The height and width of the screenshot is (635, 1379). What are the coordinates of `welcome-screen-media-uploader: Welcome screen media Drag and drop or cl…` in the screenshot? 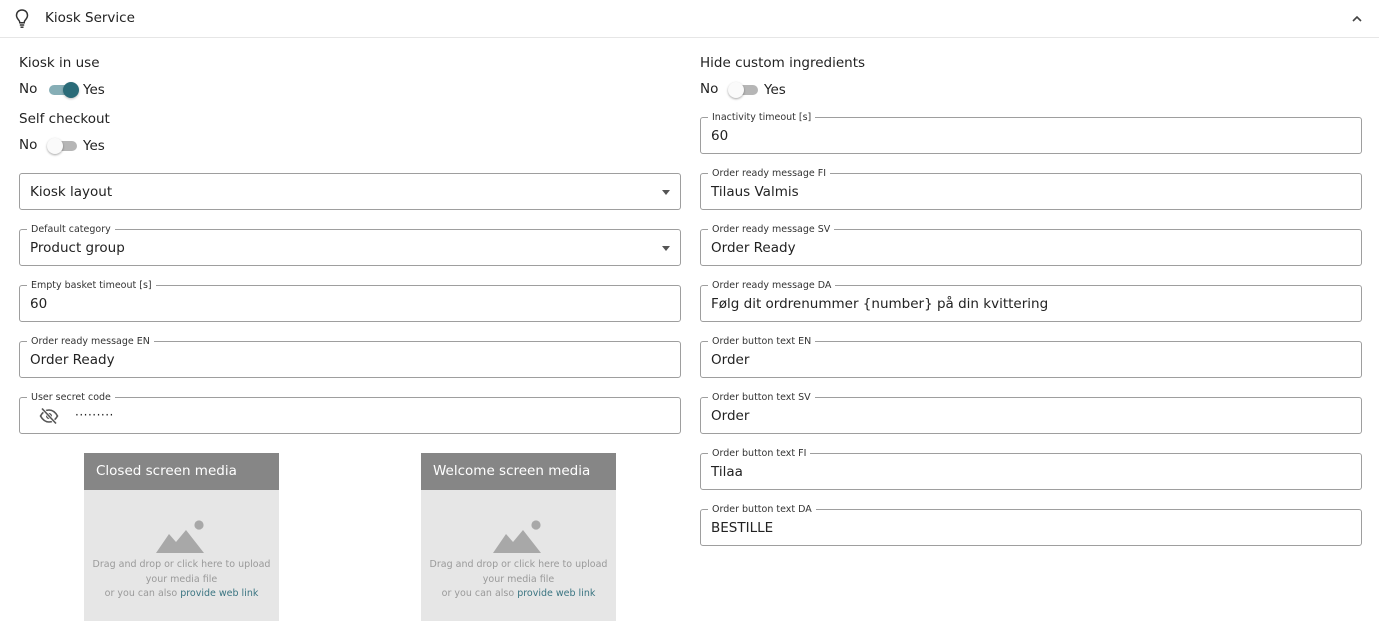 It's located at (518, 537).